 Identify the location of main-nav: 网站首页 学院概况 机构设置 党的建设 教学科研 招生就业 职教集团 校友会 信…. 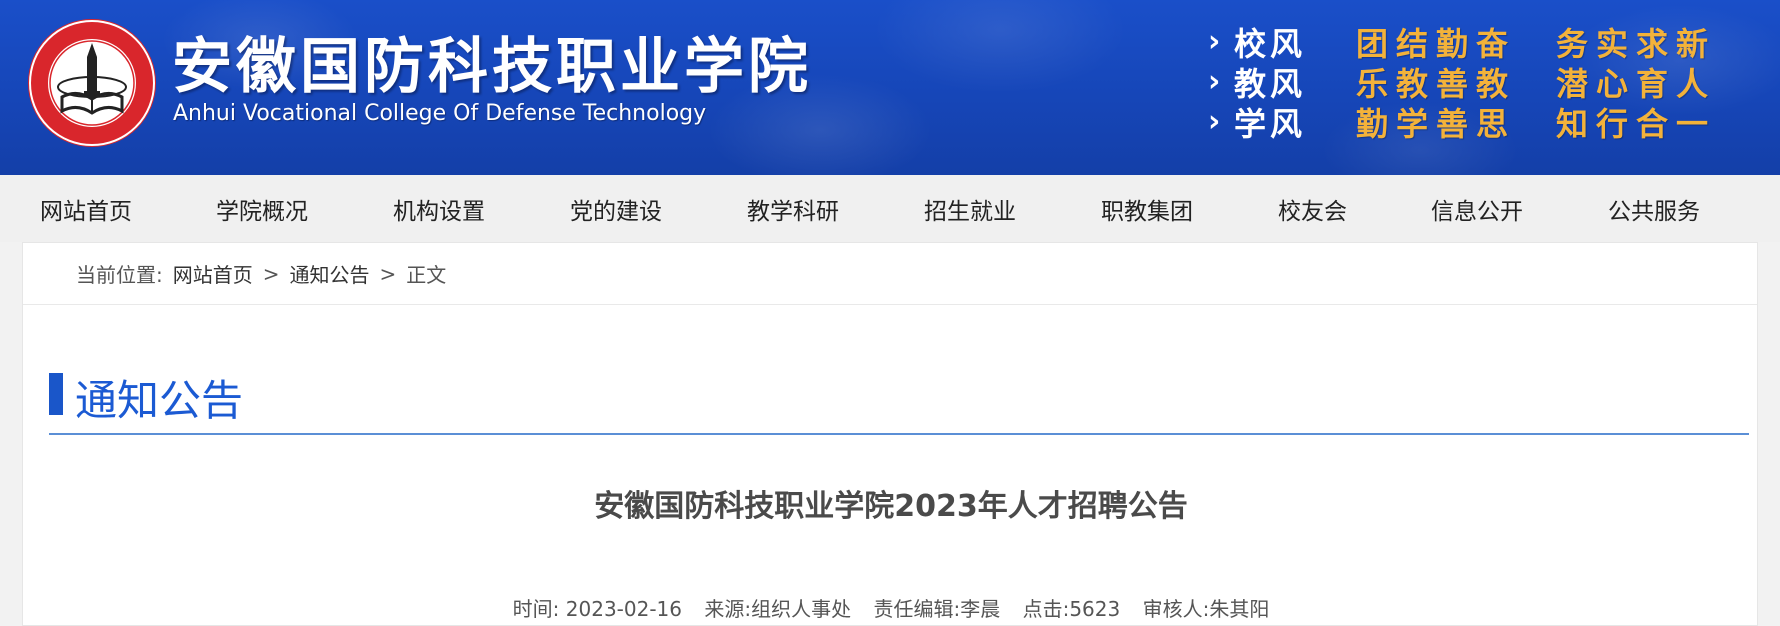
(890, 208).